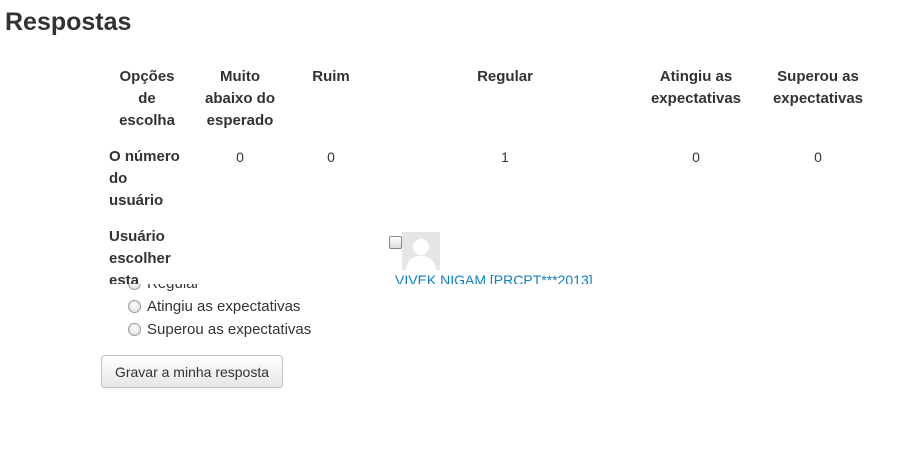 This screenshot has width=913, height=451. What do you see at coordinates (239, 98) in the screenshot?
I see `column-header-muito-abaixo: Muito abaixo do esperado` at bounding box center [239, 98].